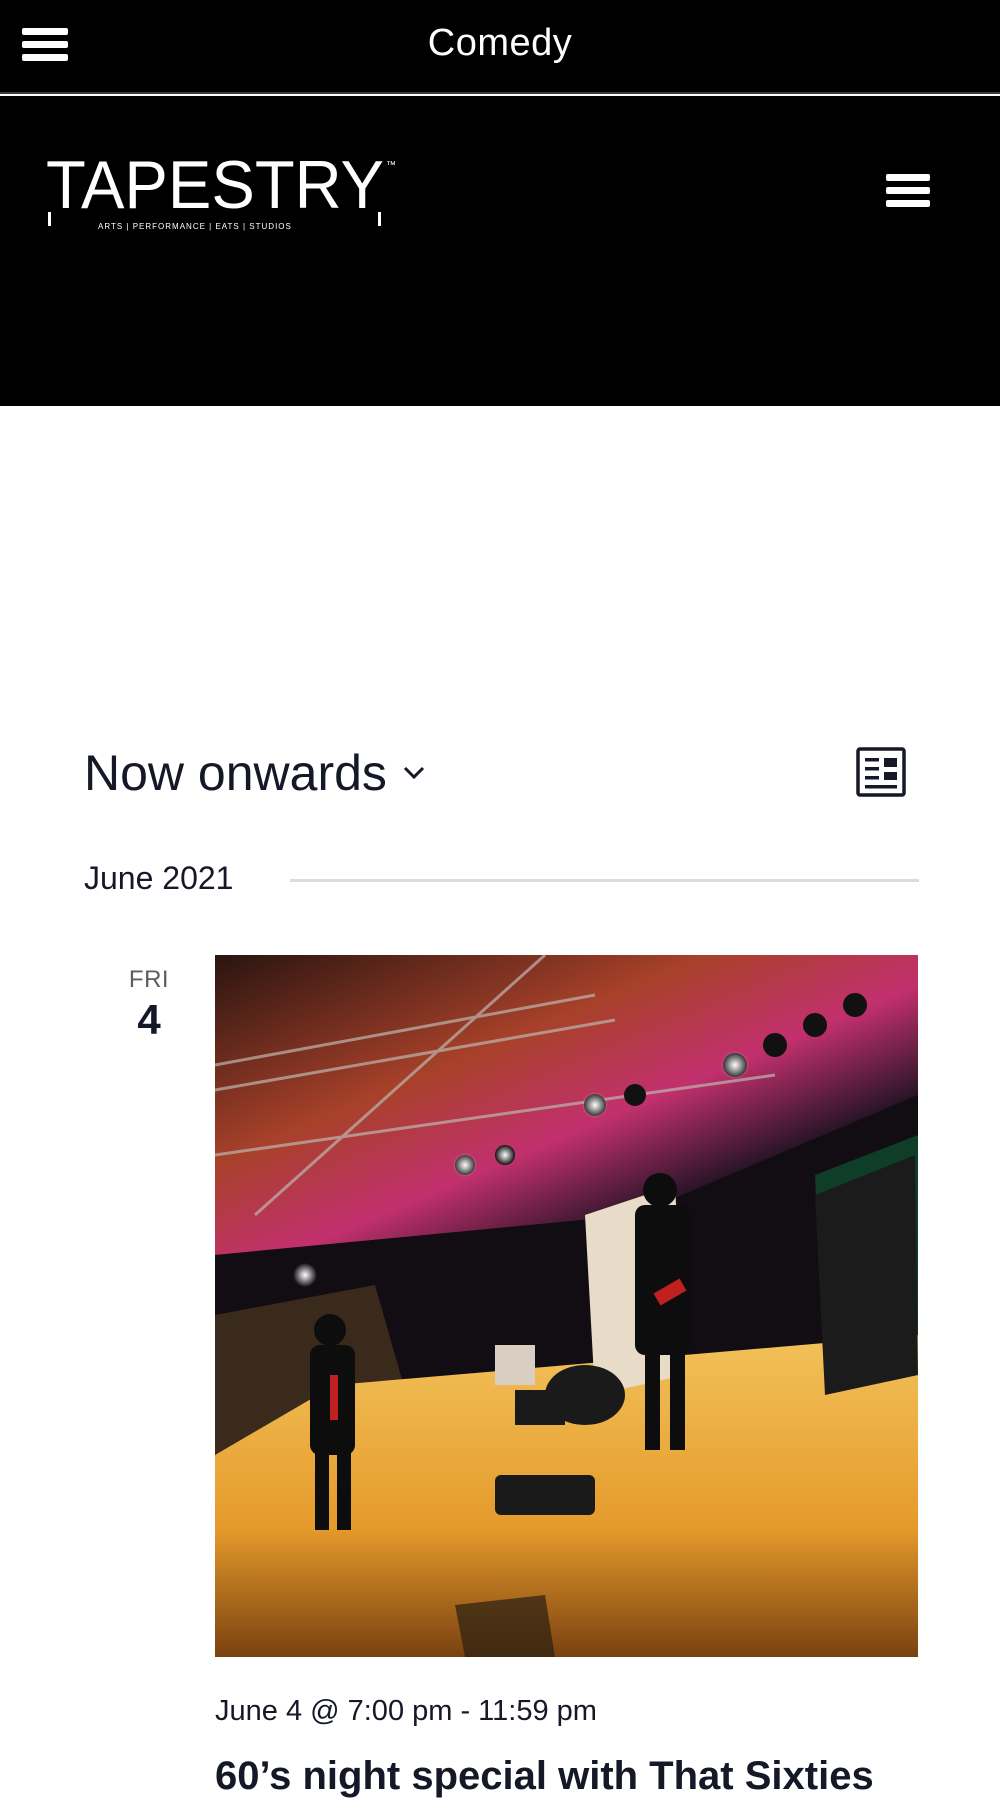 The image size is (1000, 1799). I want to click on logo-text: TAPESTRY, so click(215, 185).